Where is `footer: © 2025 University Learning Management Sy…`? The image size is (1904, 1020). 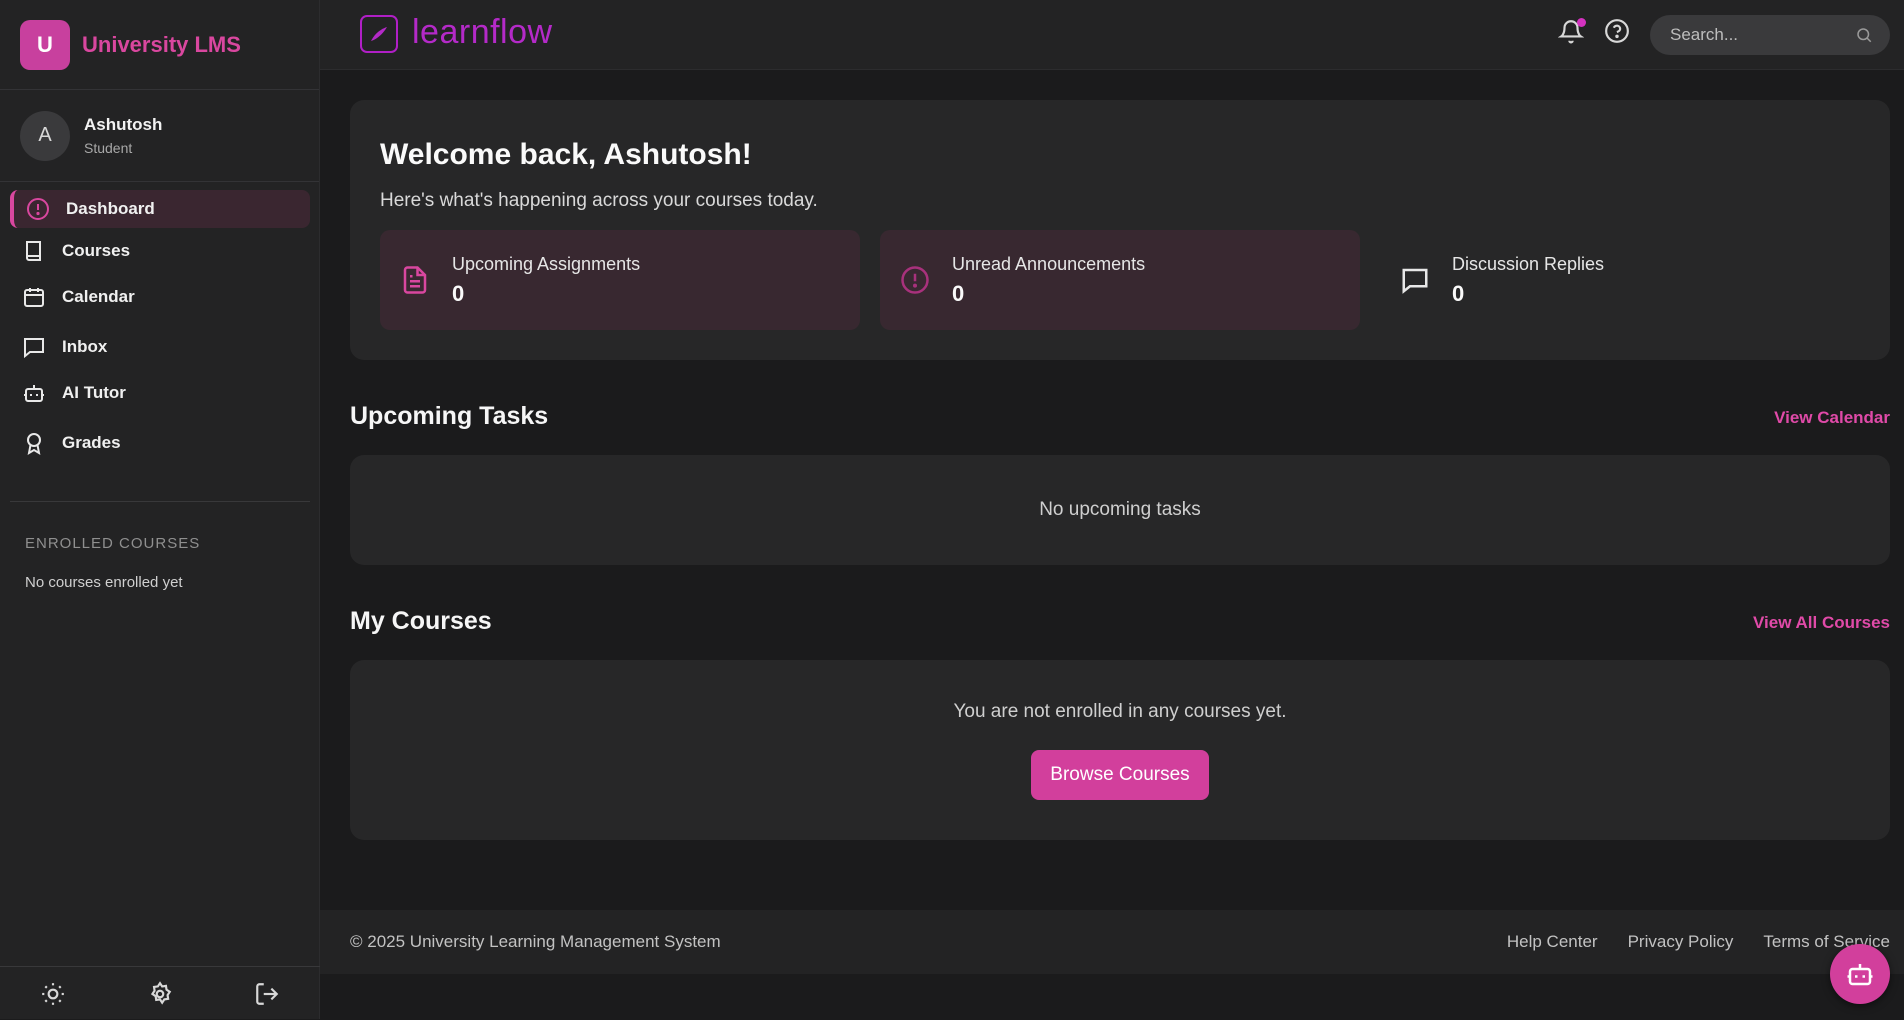 footer: © 2025 University Learning Management Sy… is located at coordinates (1112, 942).